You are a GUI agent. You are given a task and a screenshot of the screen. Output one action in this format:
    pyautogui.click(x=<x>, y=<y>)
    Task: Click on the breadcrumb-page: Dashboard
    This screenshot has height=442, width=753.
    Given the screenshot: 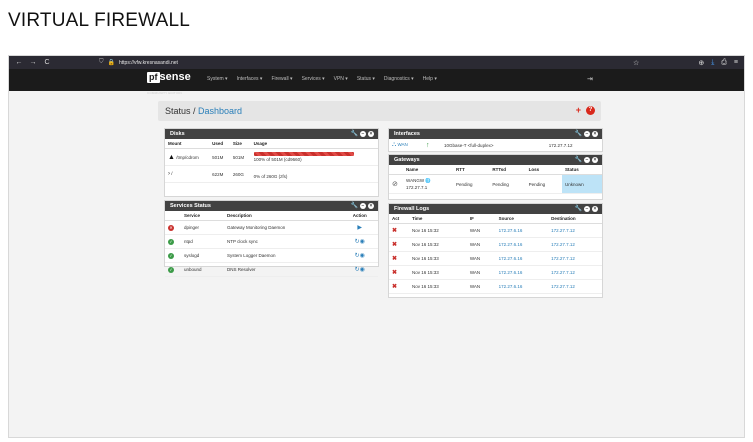 What is the action you would take?
    pyautogui.click(x=220, y=111)
    